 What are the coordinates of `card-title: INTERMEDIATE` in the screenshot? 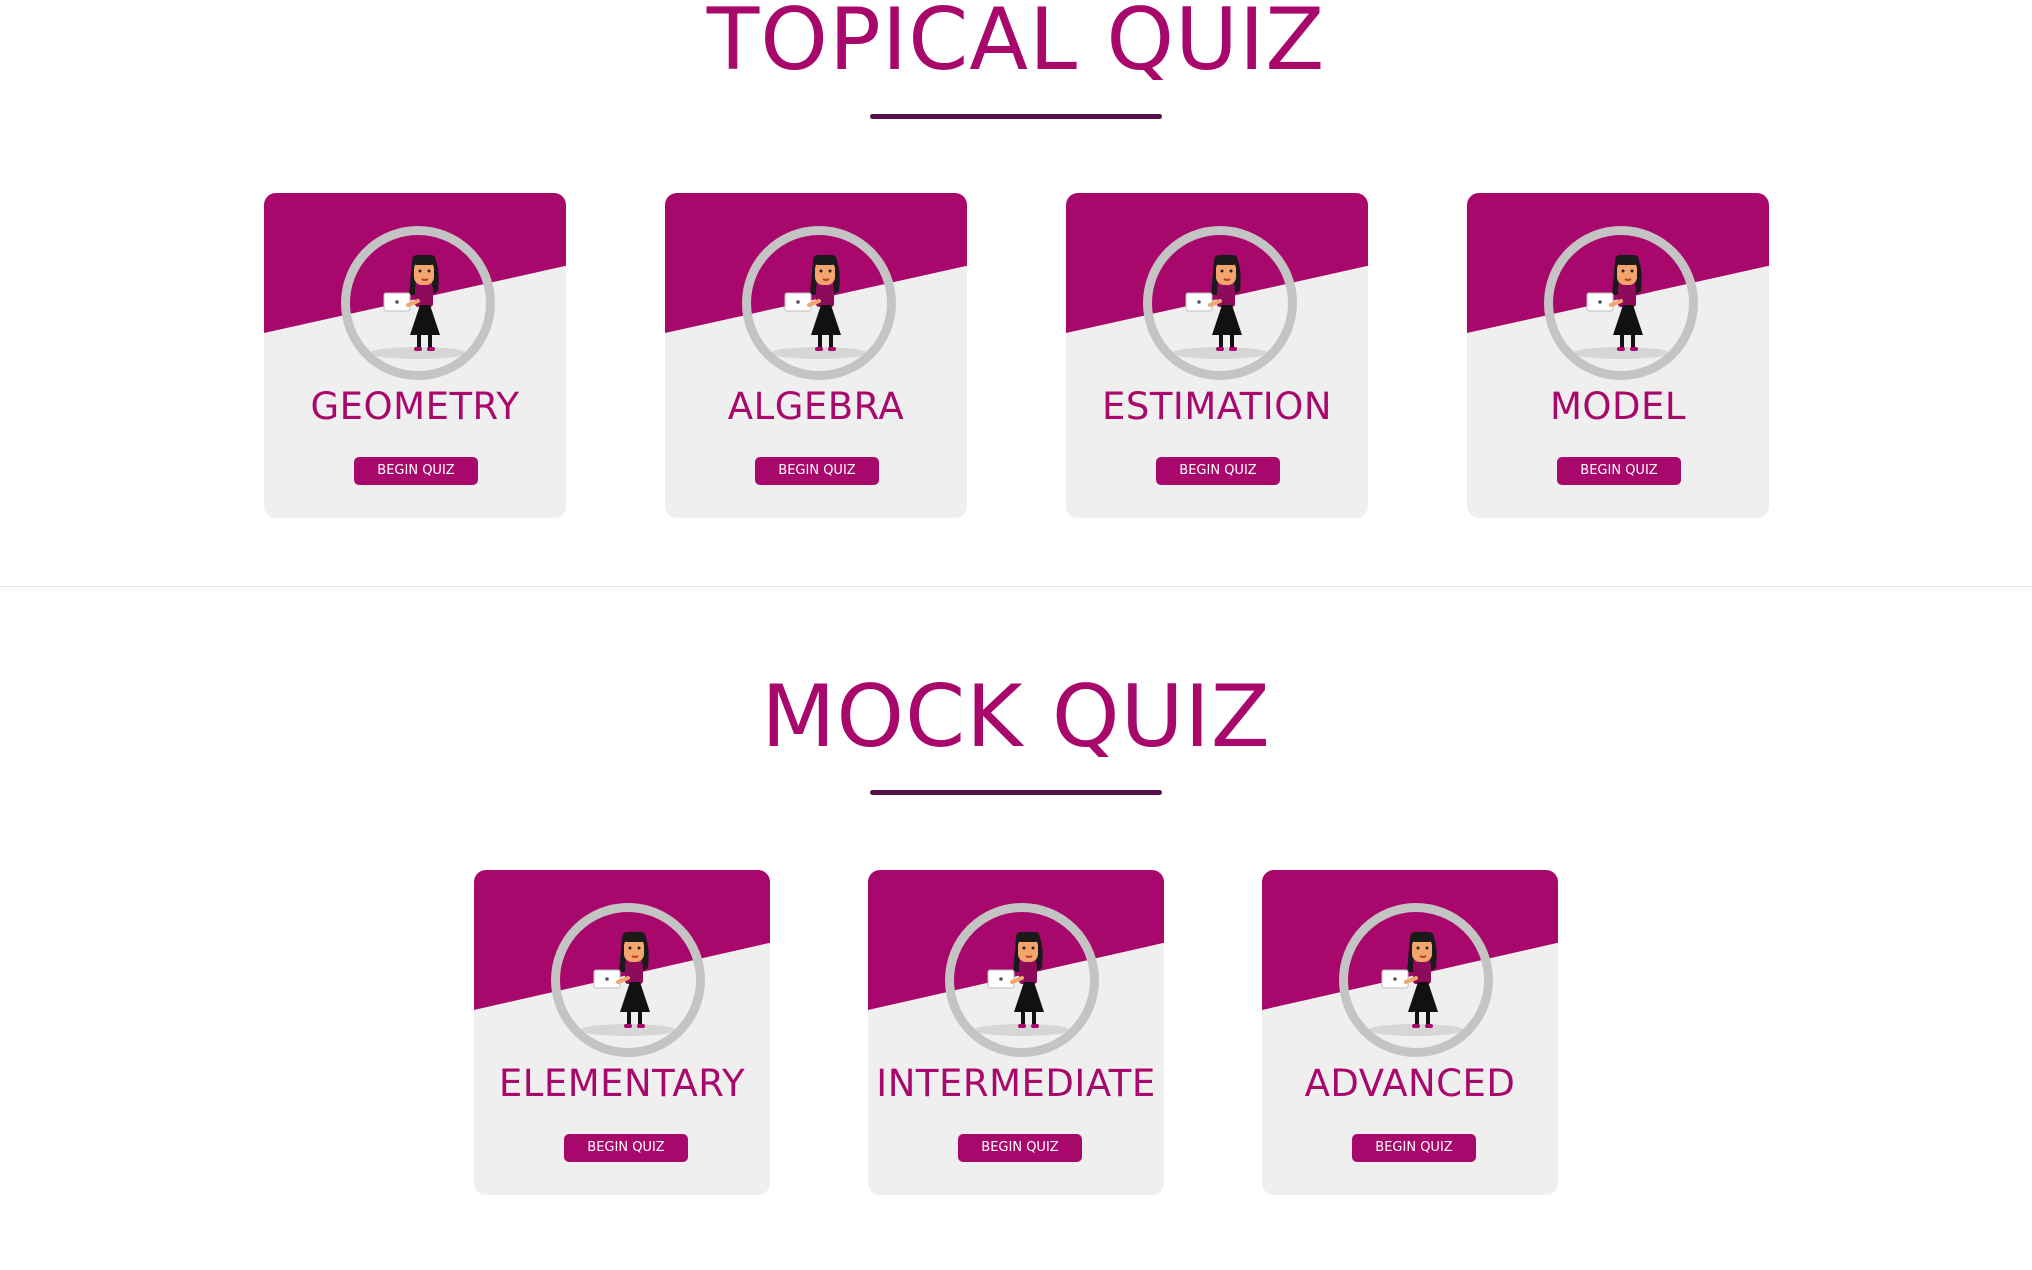 It's located at (1016, 1083).